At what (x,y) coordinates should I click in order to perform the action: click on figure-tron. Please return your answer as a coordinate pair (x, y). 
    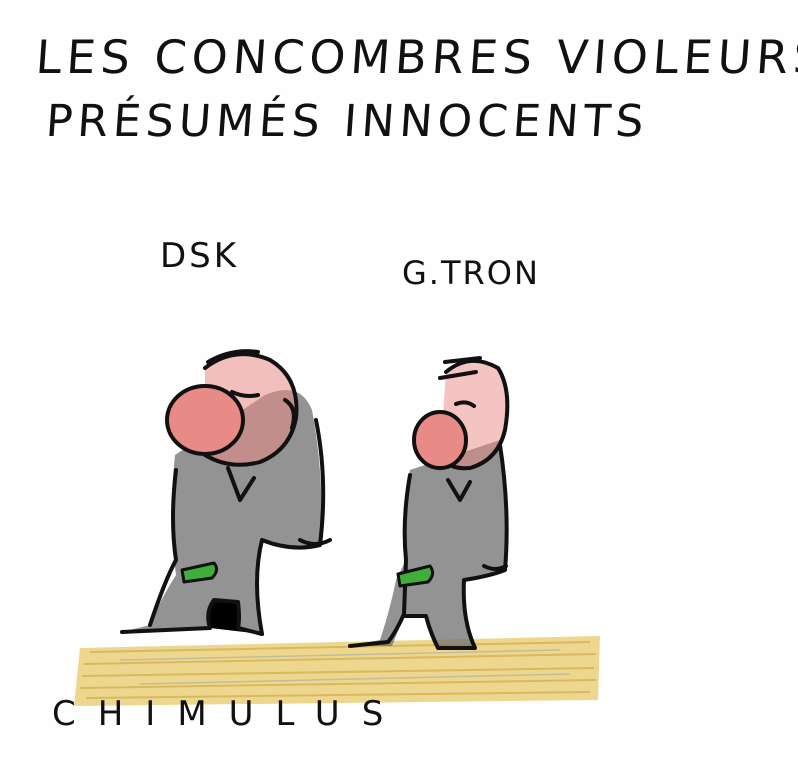
    Looking at the image, I should click on (429, 503).